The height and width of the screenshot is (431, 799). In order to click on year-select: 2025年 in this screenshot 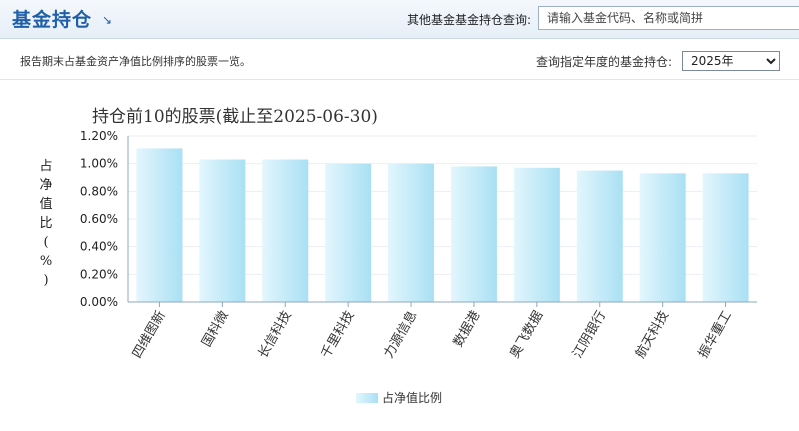, I will do `click(731, 61)`.